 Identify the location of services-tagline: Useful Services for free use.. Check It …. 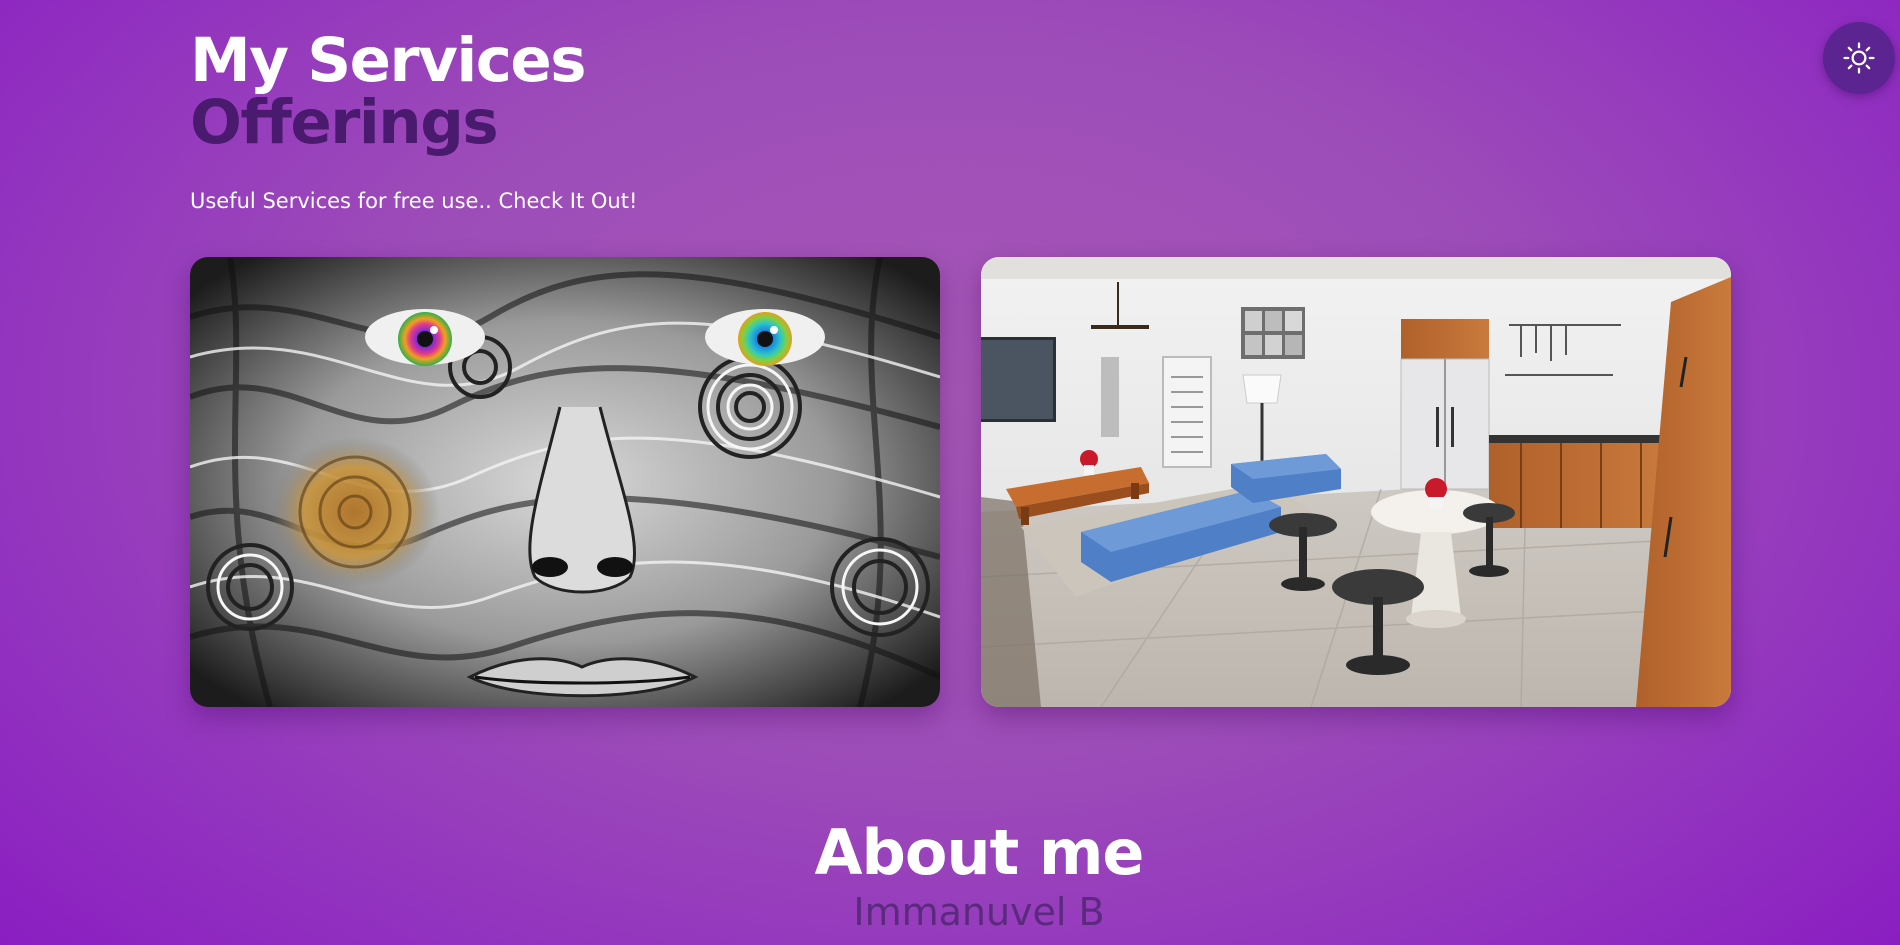
(414, 201).